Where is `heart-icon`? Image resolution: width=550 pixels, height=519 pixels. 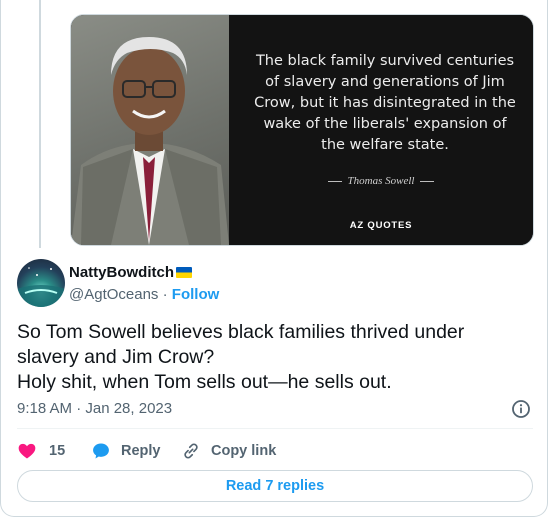
heart-icon is located at coordinates (27, 451).